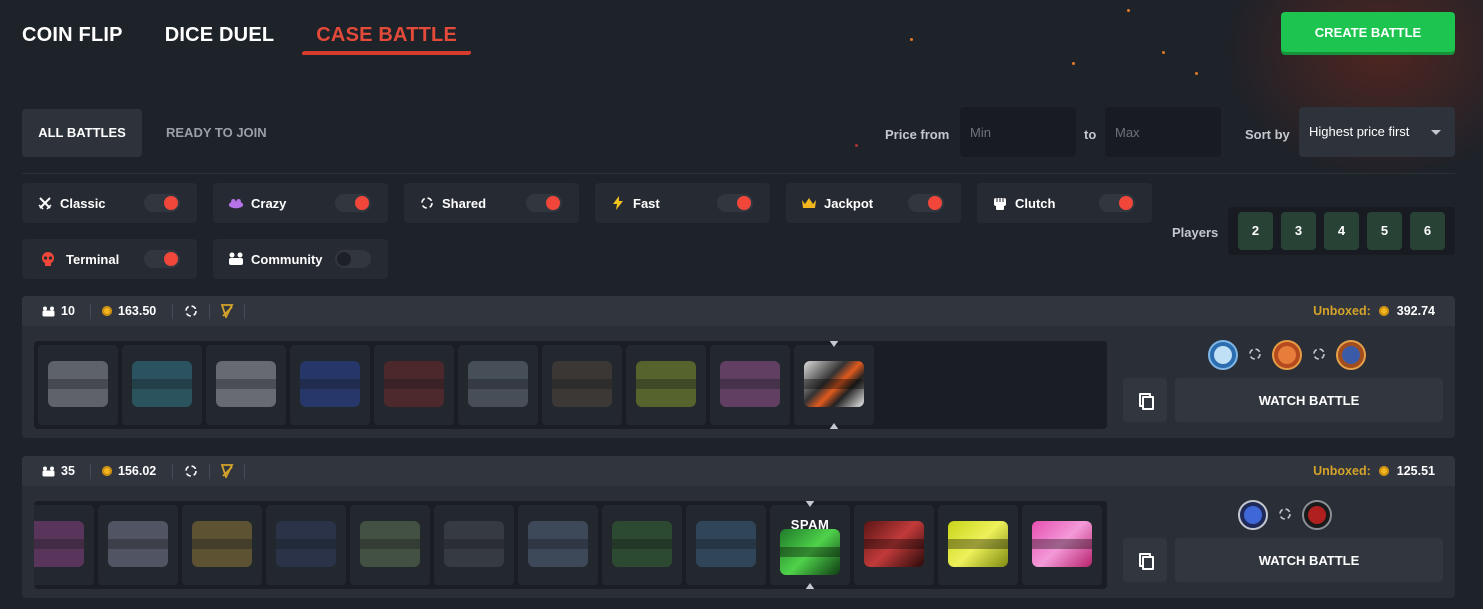  I want to click on players-selector: 2 3 4 5 6, so click(1341, 231).